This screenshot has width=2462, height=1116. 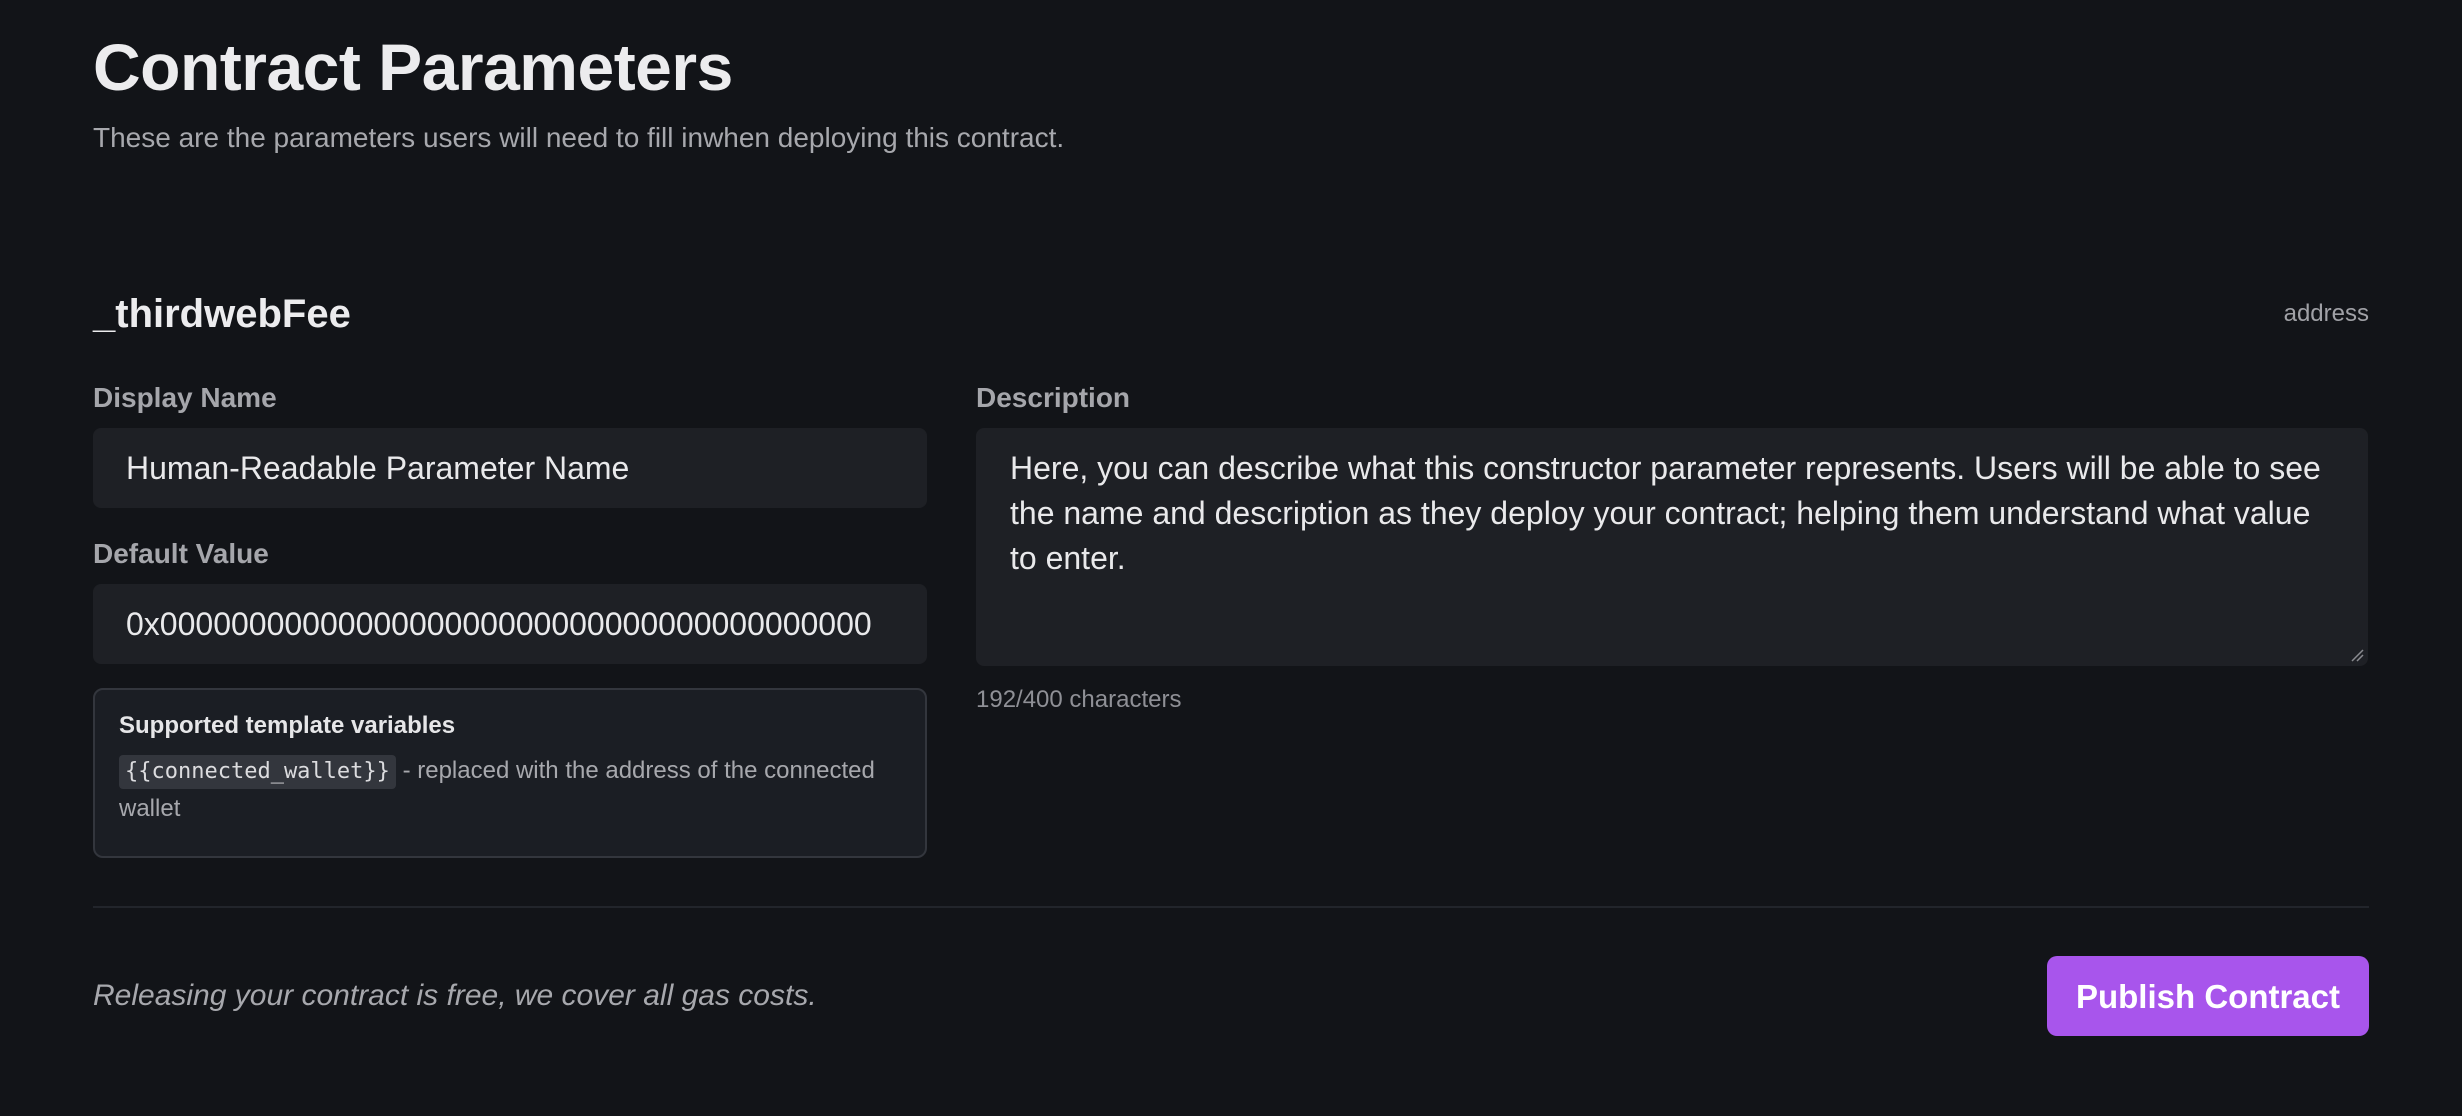 What do you see at coordinates (2208, 996) in the screenshot?
I see `publish-contract-button: Publish Contract` at bounding box center [2208, 996].